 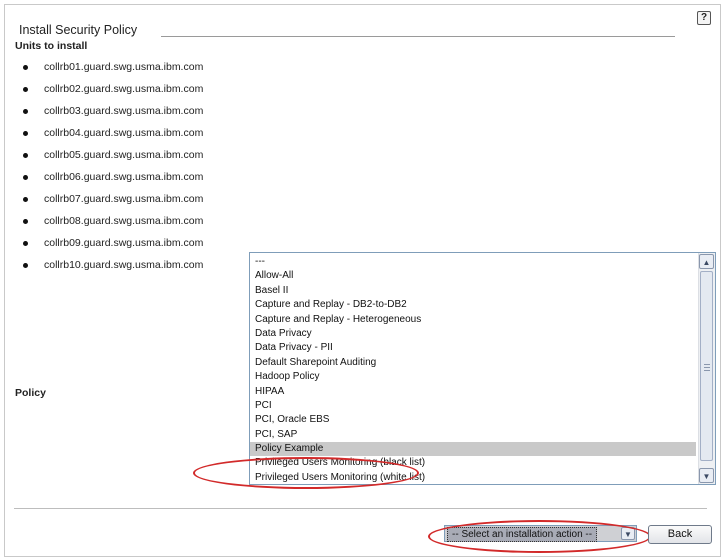 I want to click on list-item: collrb09.guard.swg.usma.ibm.com, so click(x=113, y=243).